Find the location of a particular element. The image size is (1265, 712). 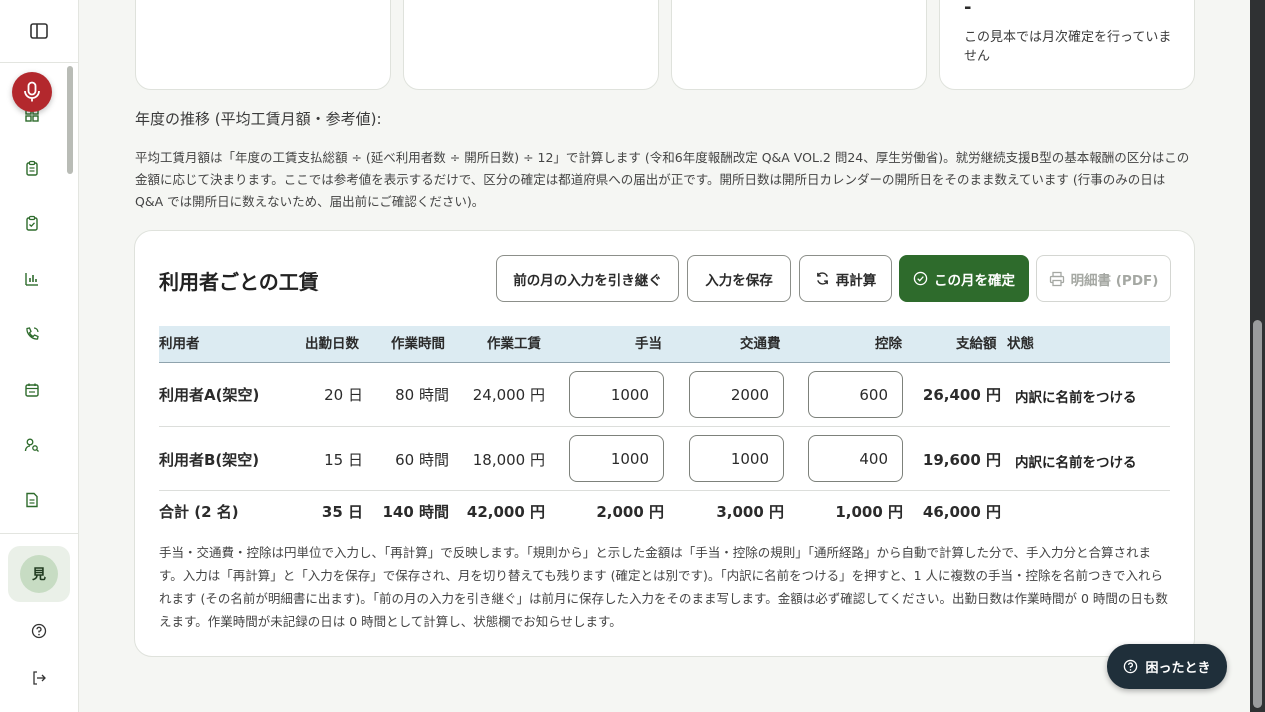

refresh-icon is located at coordinates (822, 278).